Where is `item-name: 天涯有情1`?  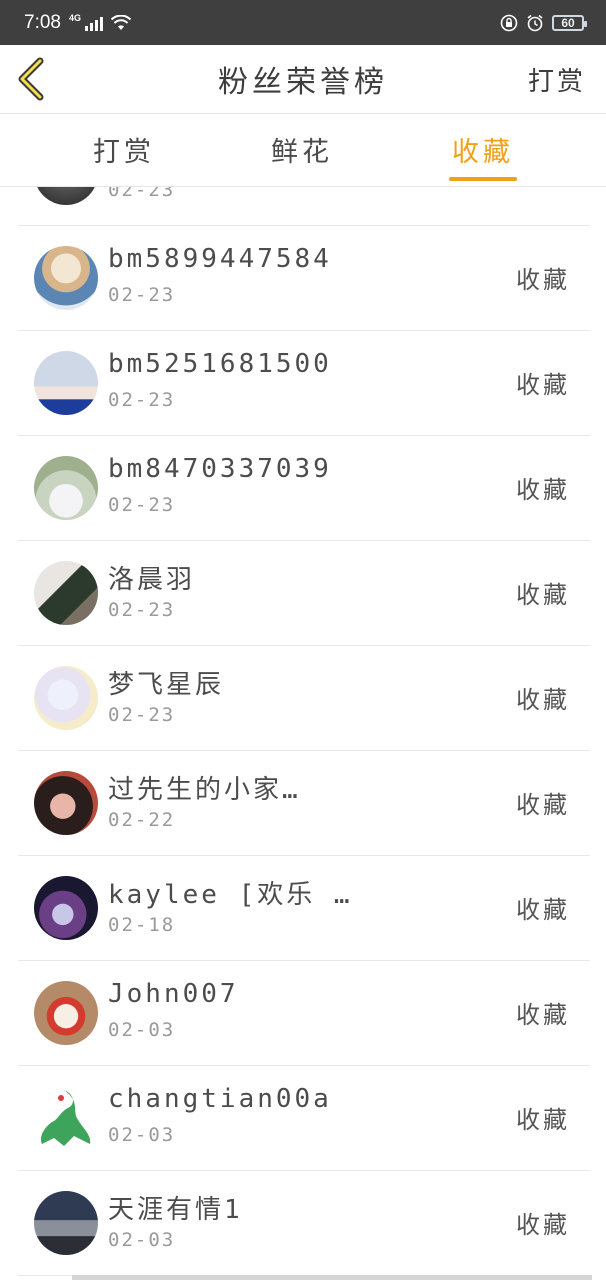 item-name: 天涯有情1 is located at coordinates (175, 1210).